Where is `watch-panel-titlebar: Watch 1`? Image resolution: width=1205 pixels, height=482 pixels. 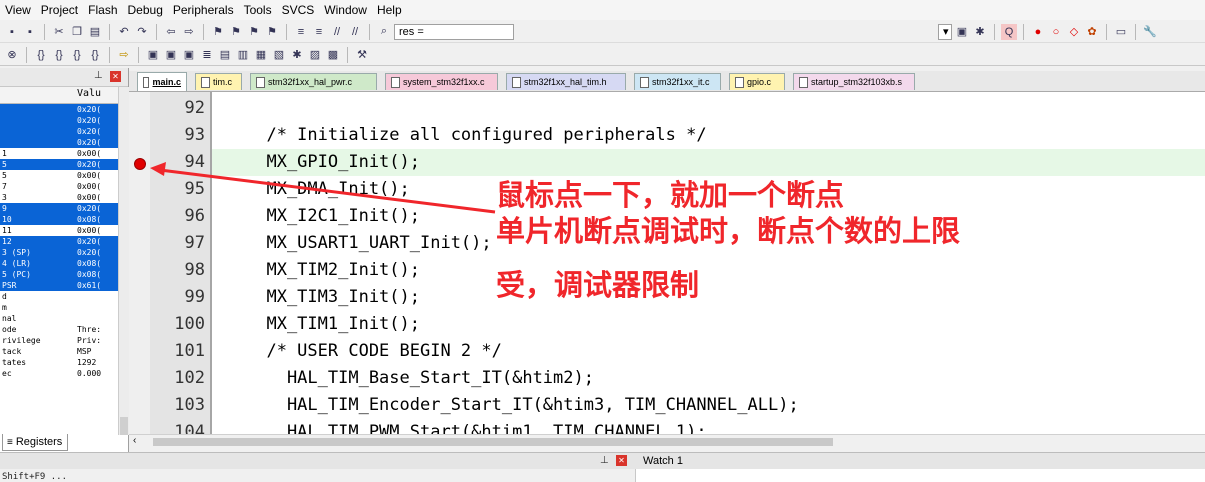
watch-panel-titlebar: Watch 1 is located at coordinates (920, 461).